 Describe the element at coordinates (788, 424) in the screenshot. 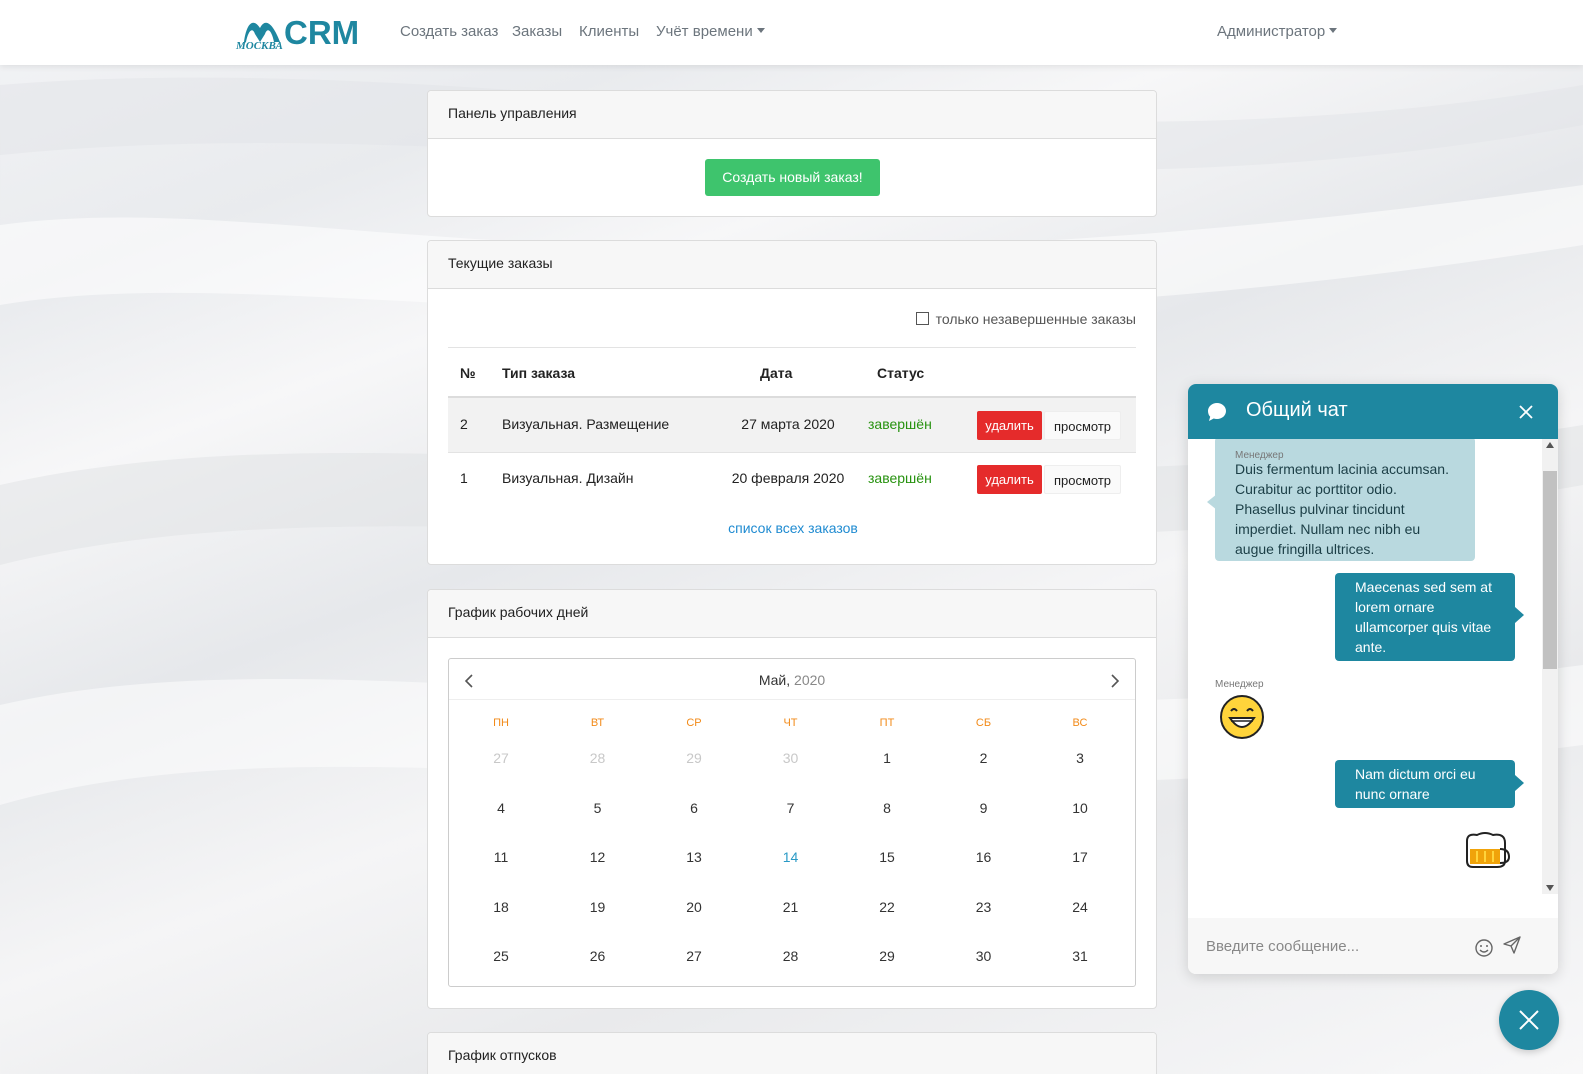

I see `order-date: 27 марта 2020` at that location.